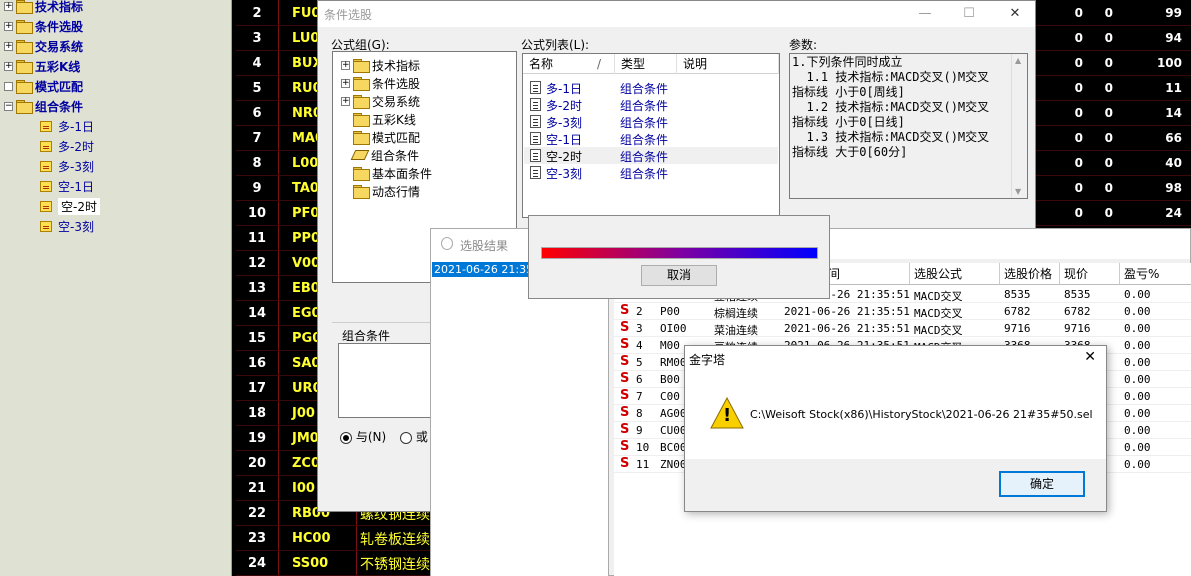  I want to click on tree-expander-icon: −, so click(8, 106).